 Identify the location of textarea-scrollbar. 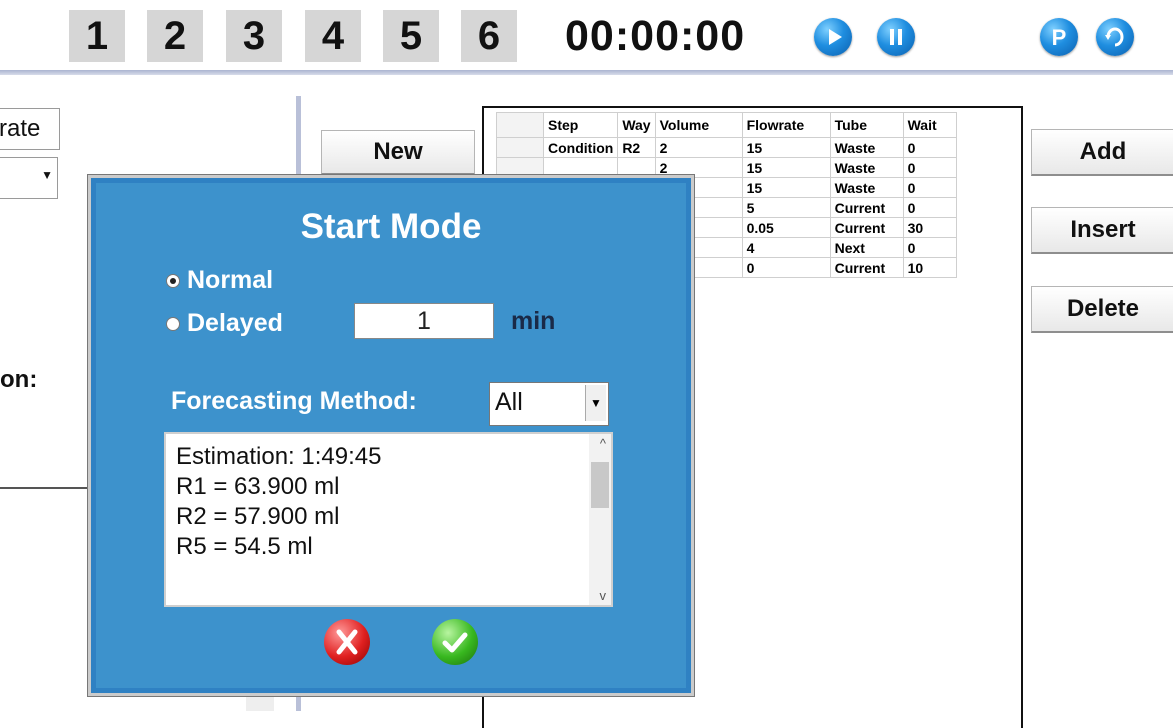
(600, 519).